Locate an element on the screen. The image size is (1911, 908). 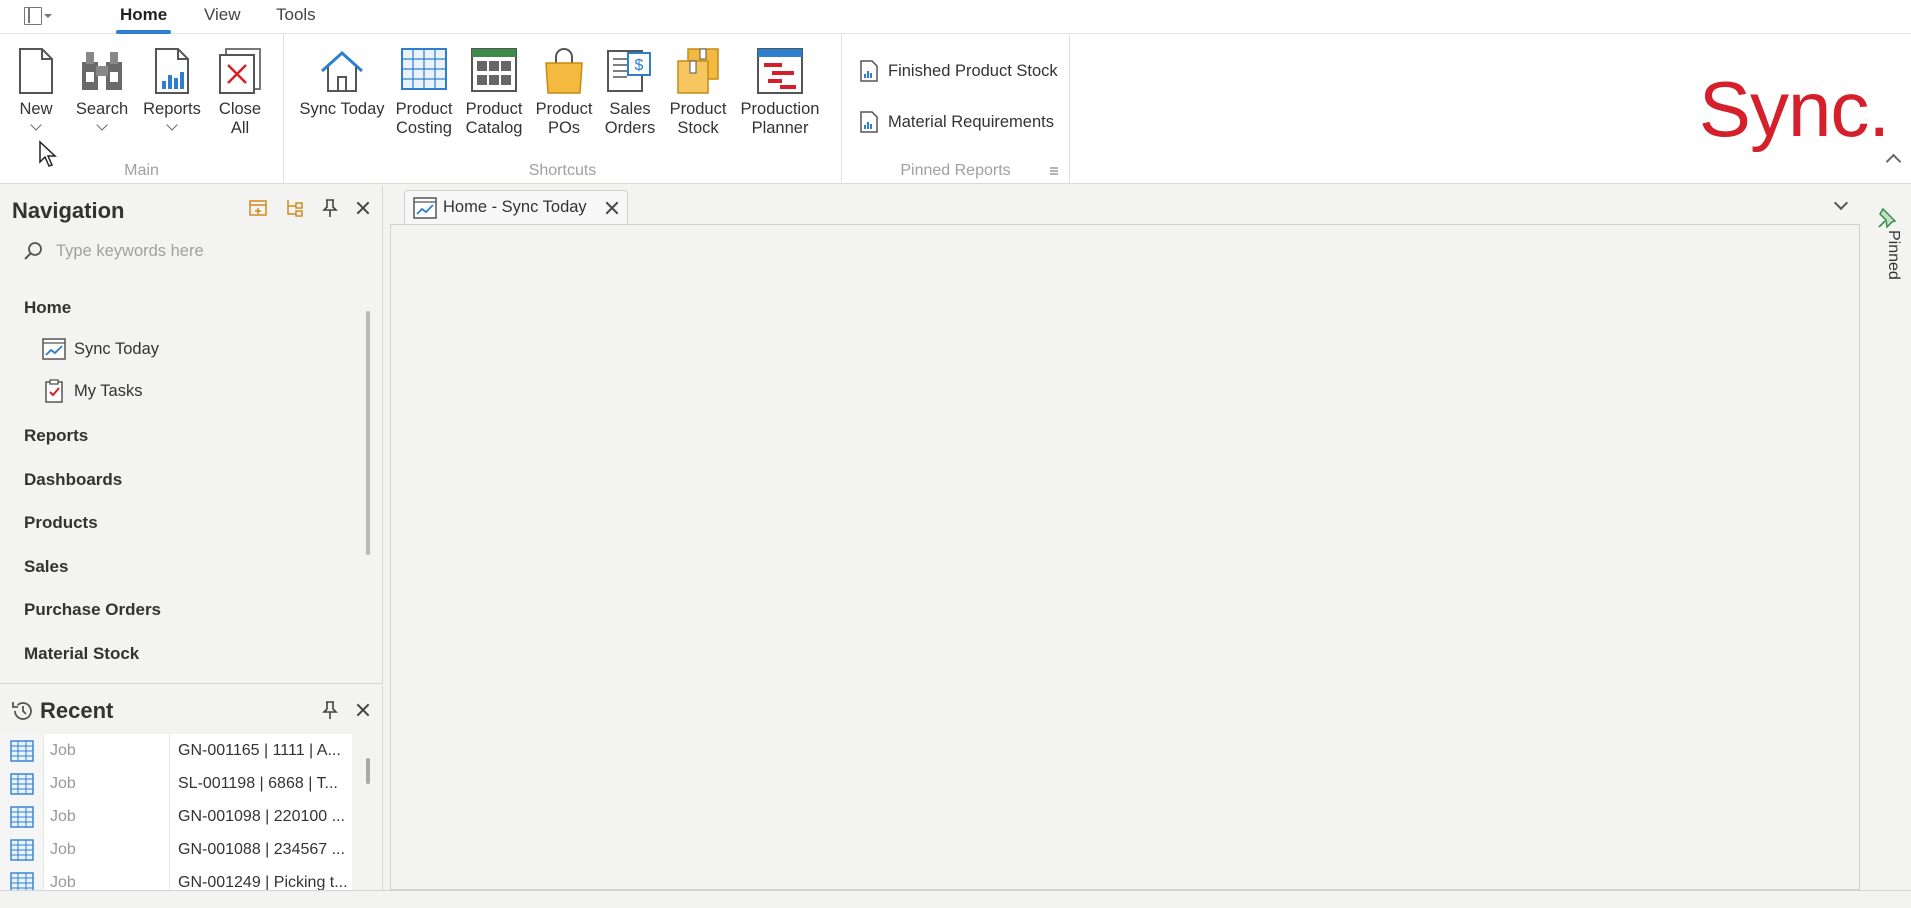
shortcut-label-2: Catalog is located at coordinates (494, 128).